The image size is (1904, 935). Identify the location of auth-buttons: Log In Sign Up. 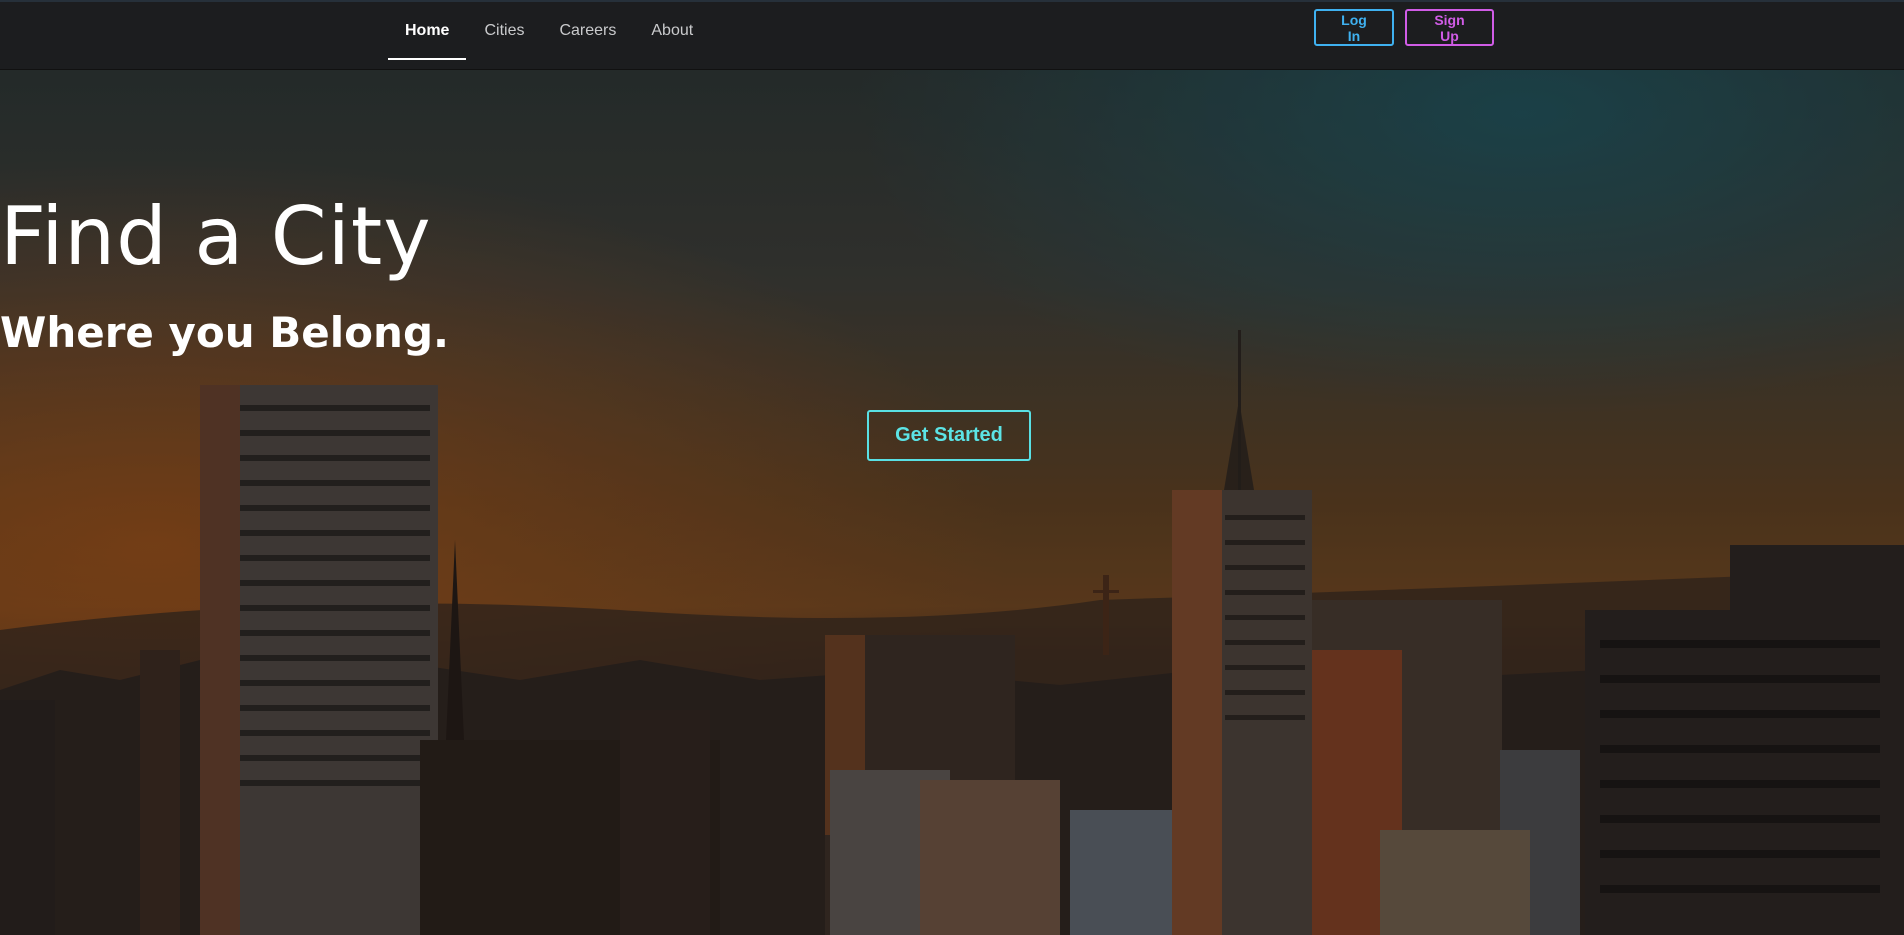
(1404, 27).